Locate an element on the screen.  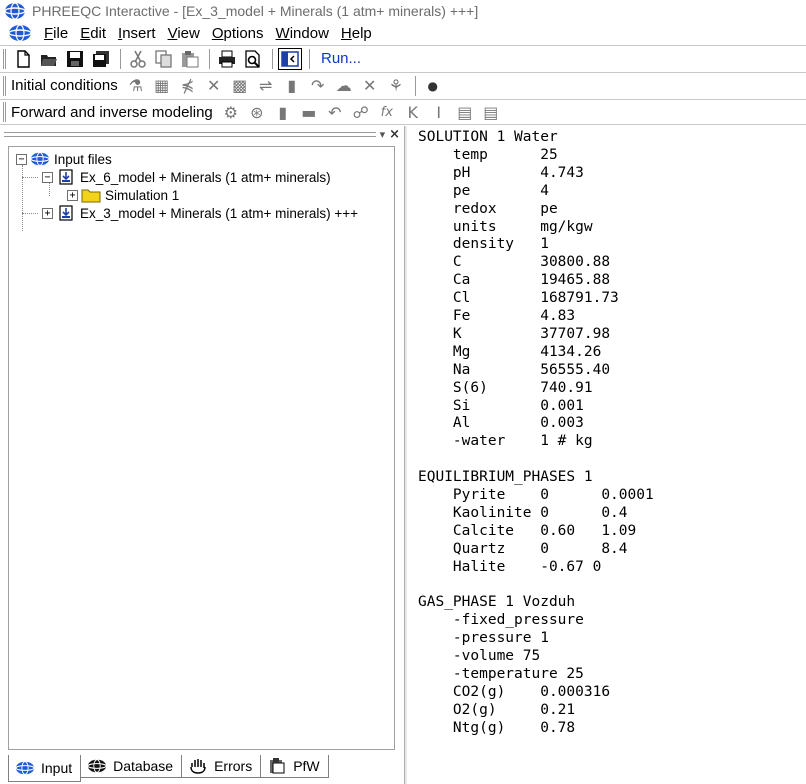
thermometer-icon: ▮ is located at coordinates (283, 112).